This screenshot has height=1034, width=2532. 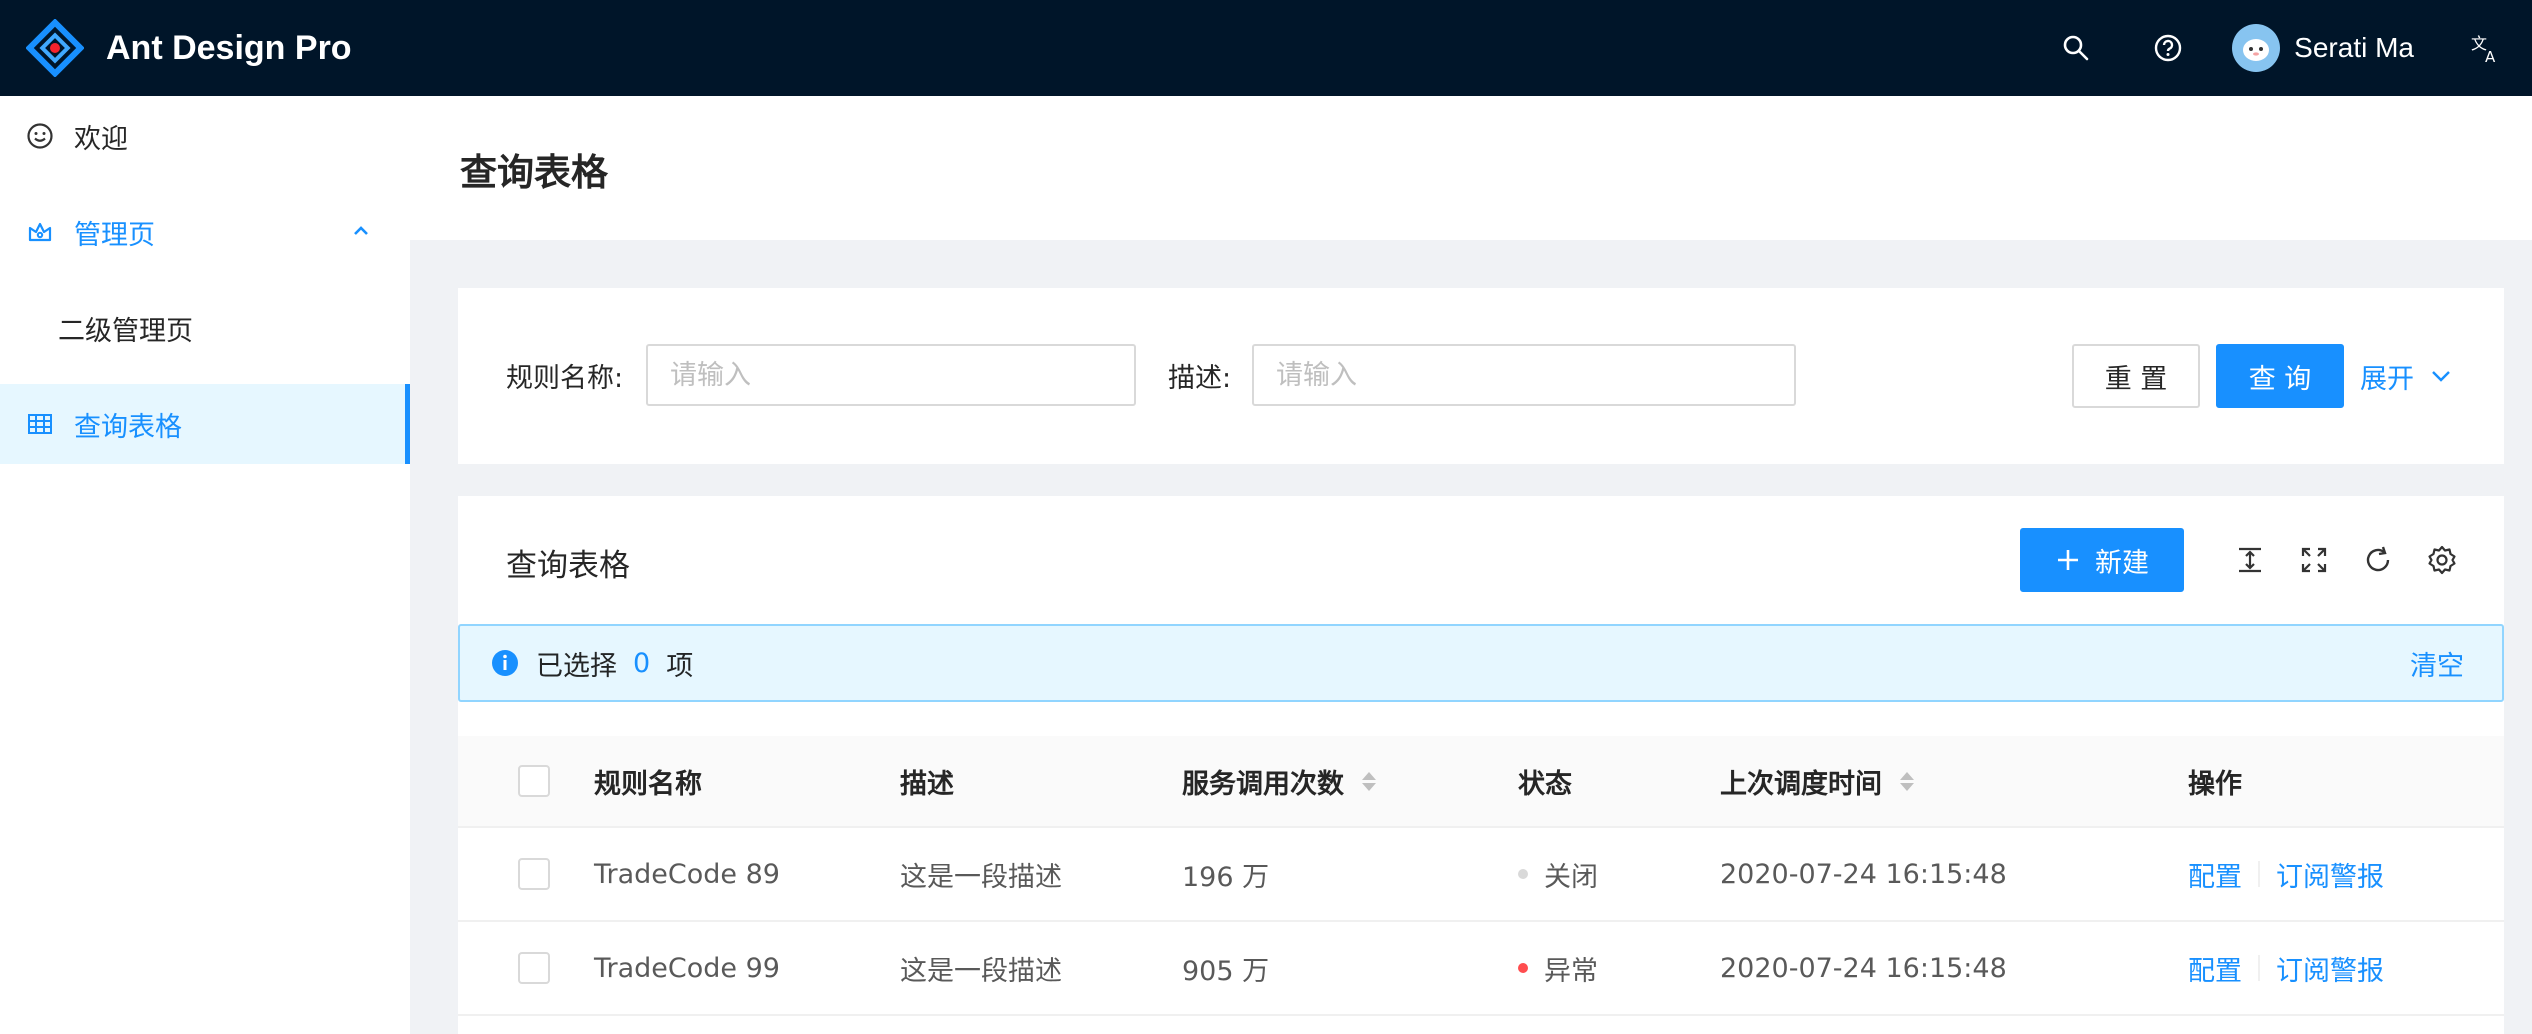 I want to click on sidebar-item-label: 欢迎, so click(x=101, y=139).